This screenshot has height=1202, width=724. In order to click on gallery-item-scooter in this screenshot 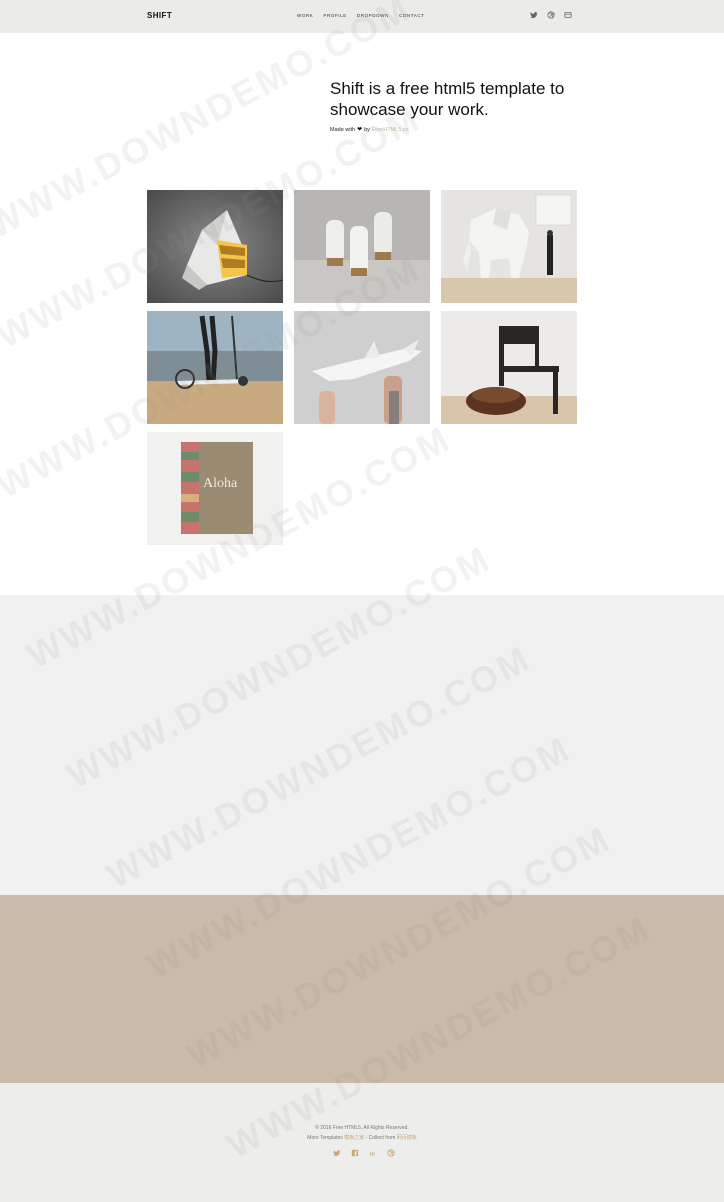, I will do `click(215, 367)`.